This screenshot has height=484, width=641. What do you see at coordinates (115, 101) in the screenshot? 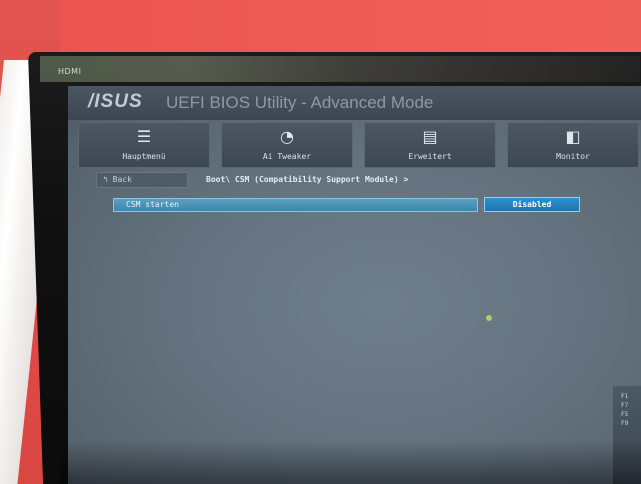
I see `asus-logo: /ISUS` at bounding box center [115, 101].